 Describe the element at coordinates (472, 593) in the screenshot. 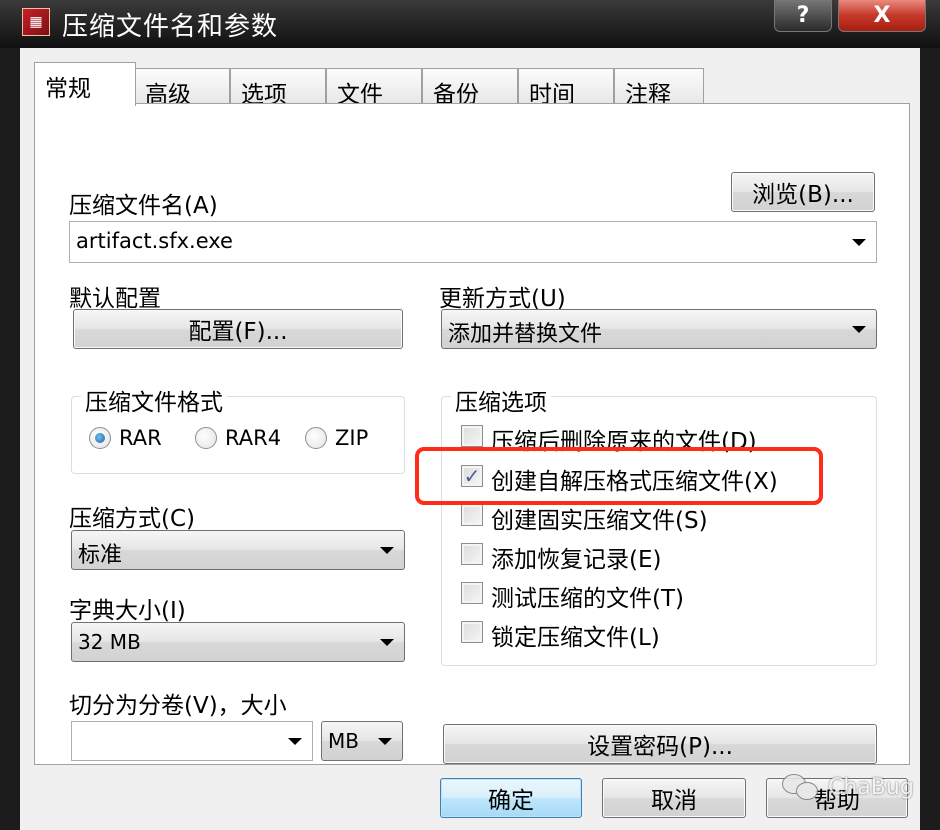

I see `test-archived-files-checkbox` at that location.